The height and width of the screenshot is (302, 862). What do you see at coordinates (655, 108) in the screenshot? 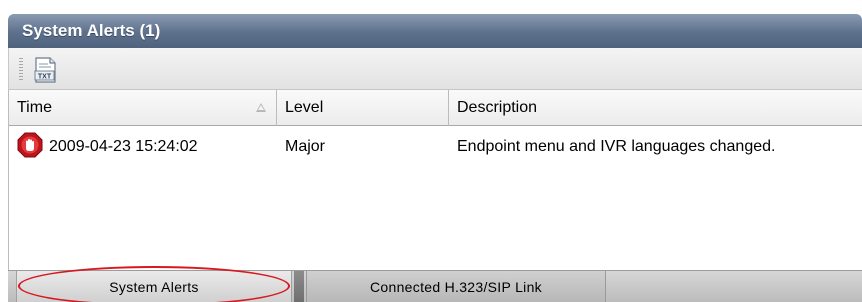
I see `column-header-description: Description` at bounding box center [655, 108].